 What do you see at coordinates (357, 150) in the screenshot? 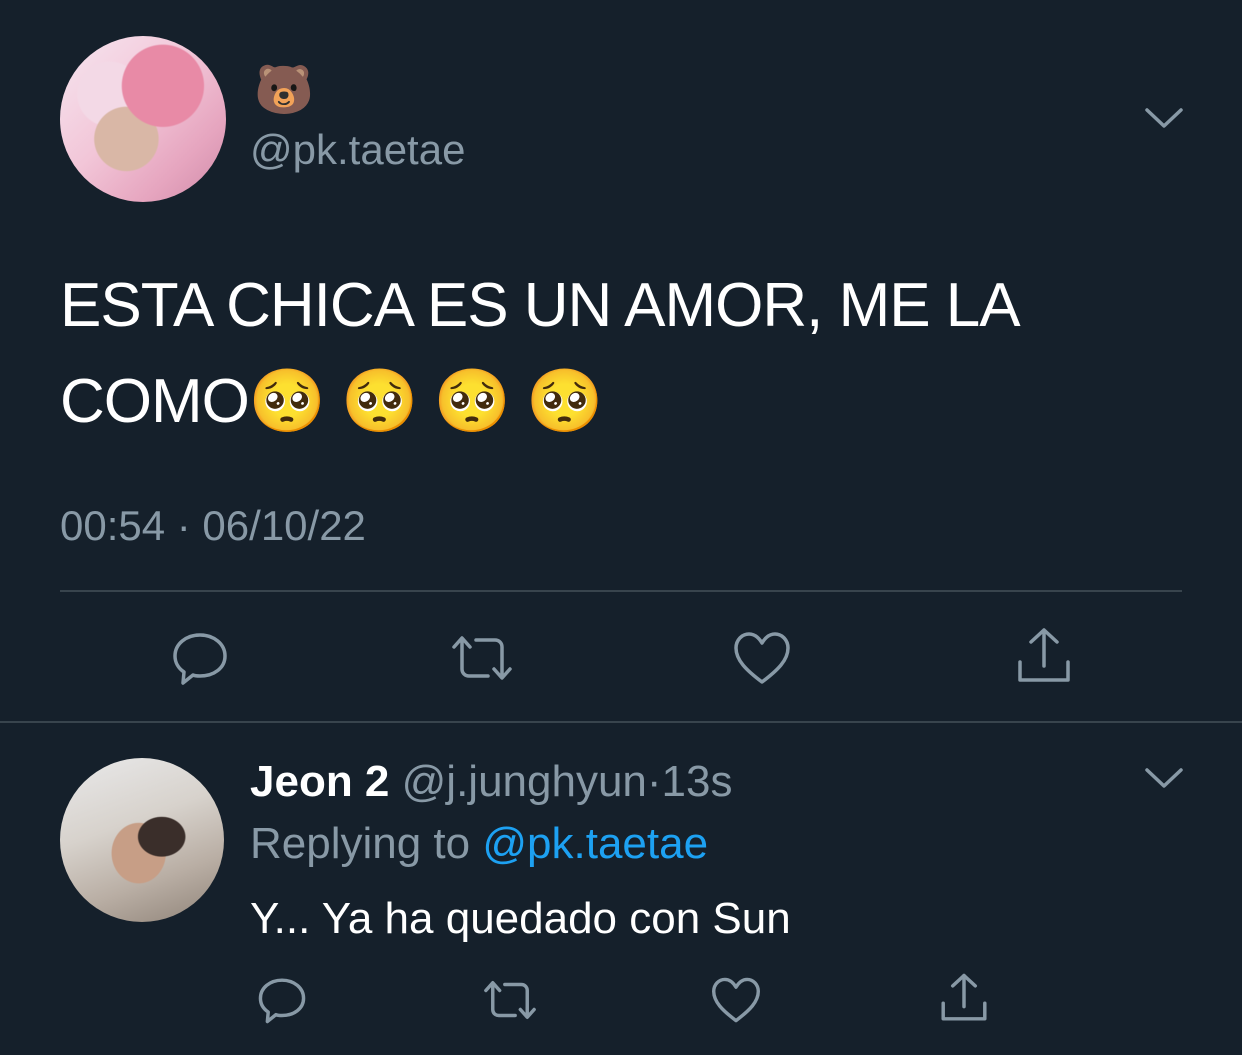
I see `author-handle: @pk.taetae` at bounding box center [357, 150].